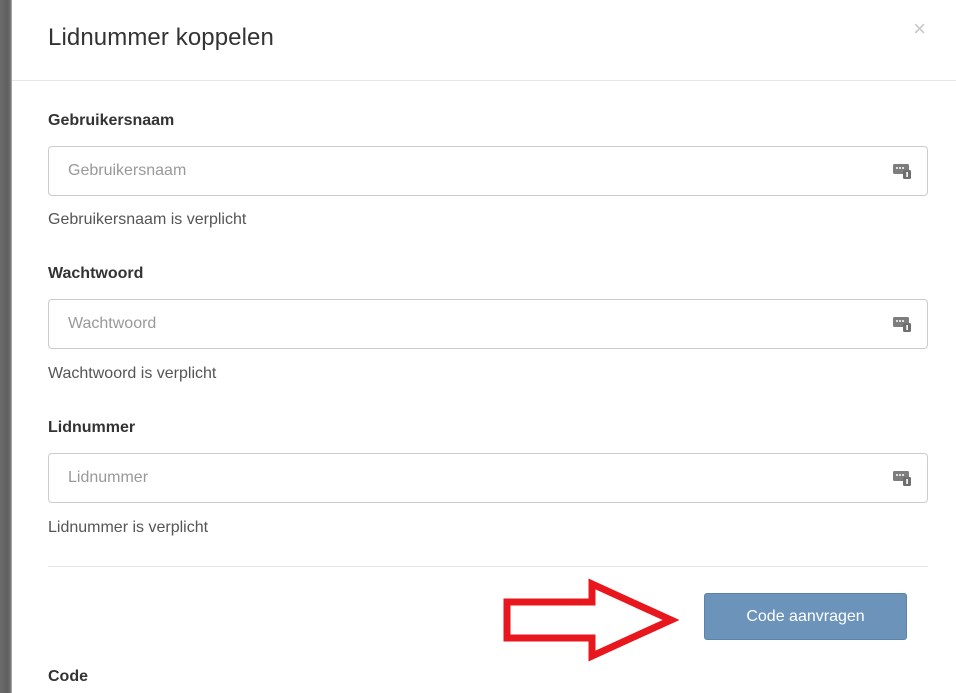  What do you see at coordinates (459, 324) in the screenshot?
I see `password-input` at bounding box center [459, 324].